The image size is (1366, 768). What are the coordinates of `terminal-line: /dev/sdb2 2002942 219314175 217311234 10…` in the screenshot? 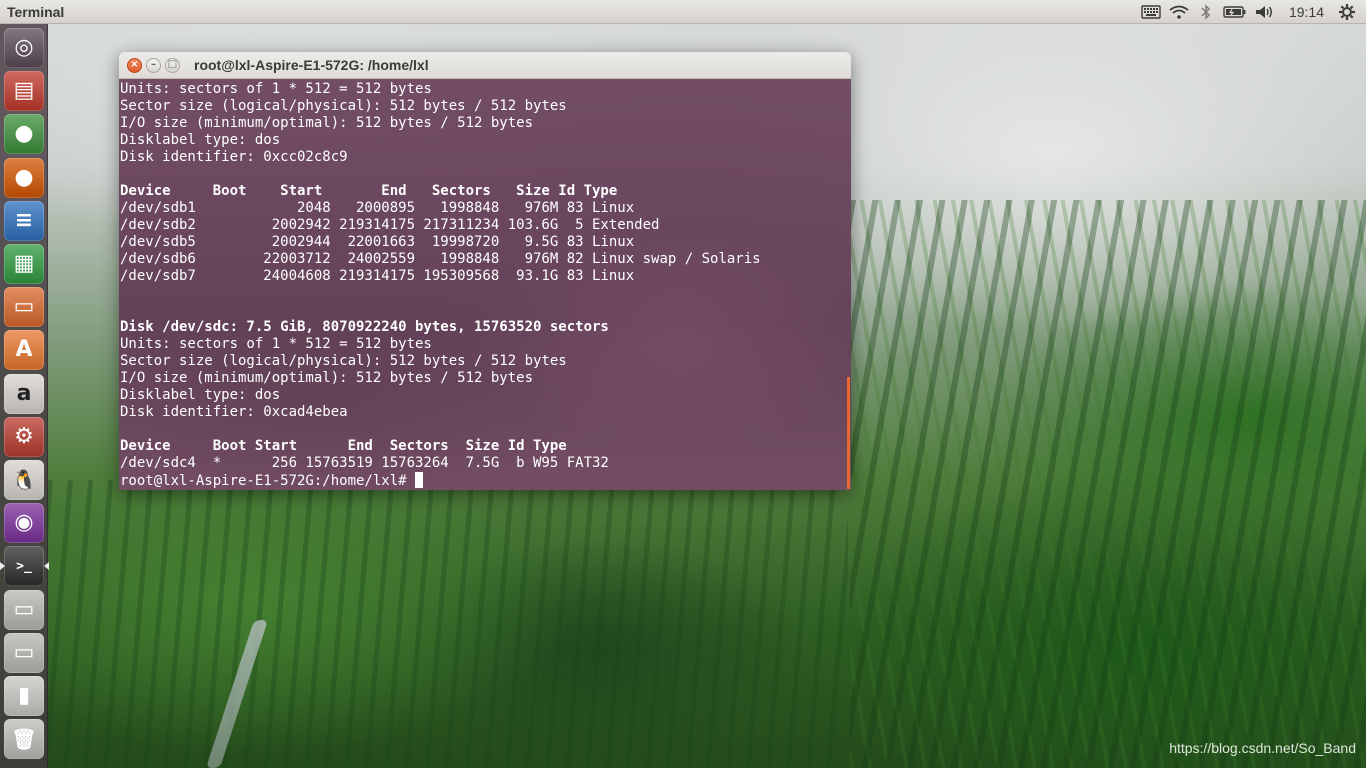 It's located at (390, 225).